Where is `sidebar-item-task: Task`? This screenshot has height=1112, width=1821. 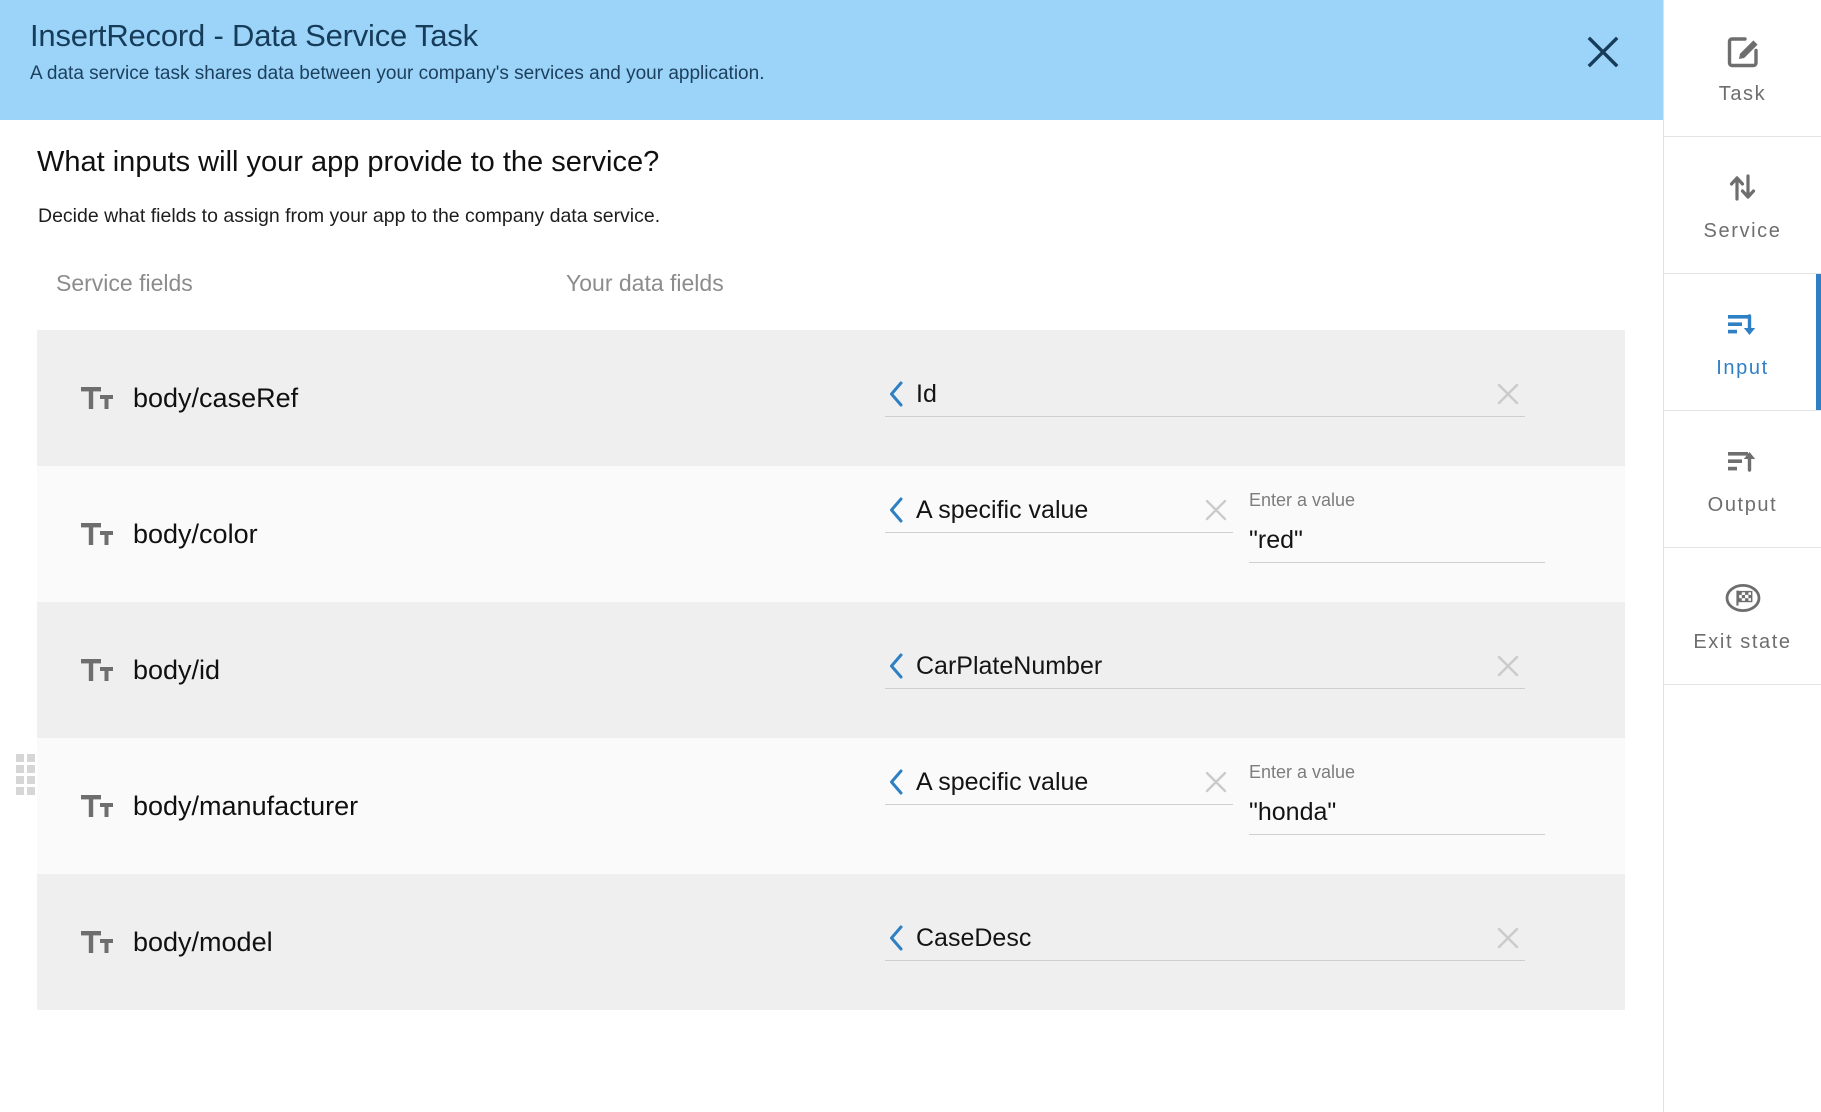
sidebar-item-task: Task is located at coordinates (1742, 68).